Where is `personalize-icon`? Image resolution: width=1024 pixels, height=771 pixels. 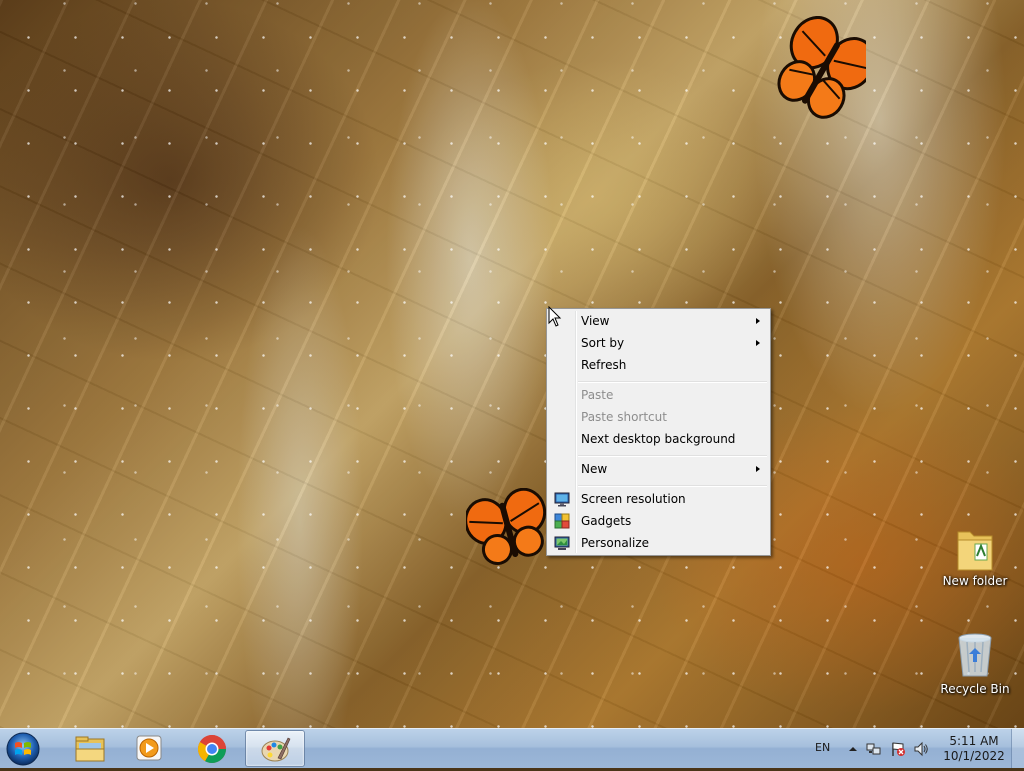 personalize-icon is located at coordinates (562, 543).